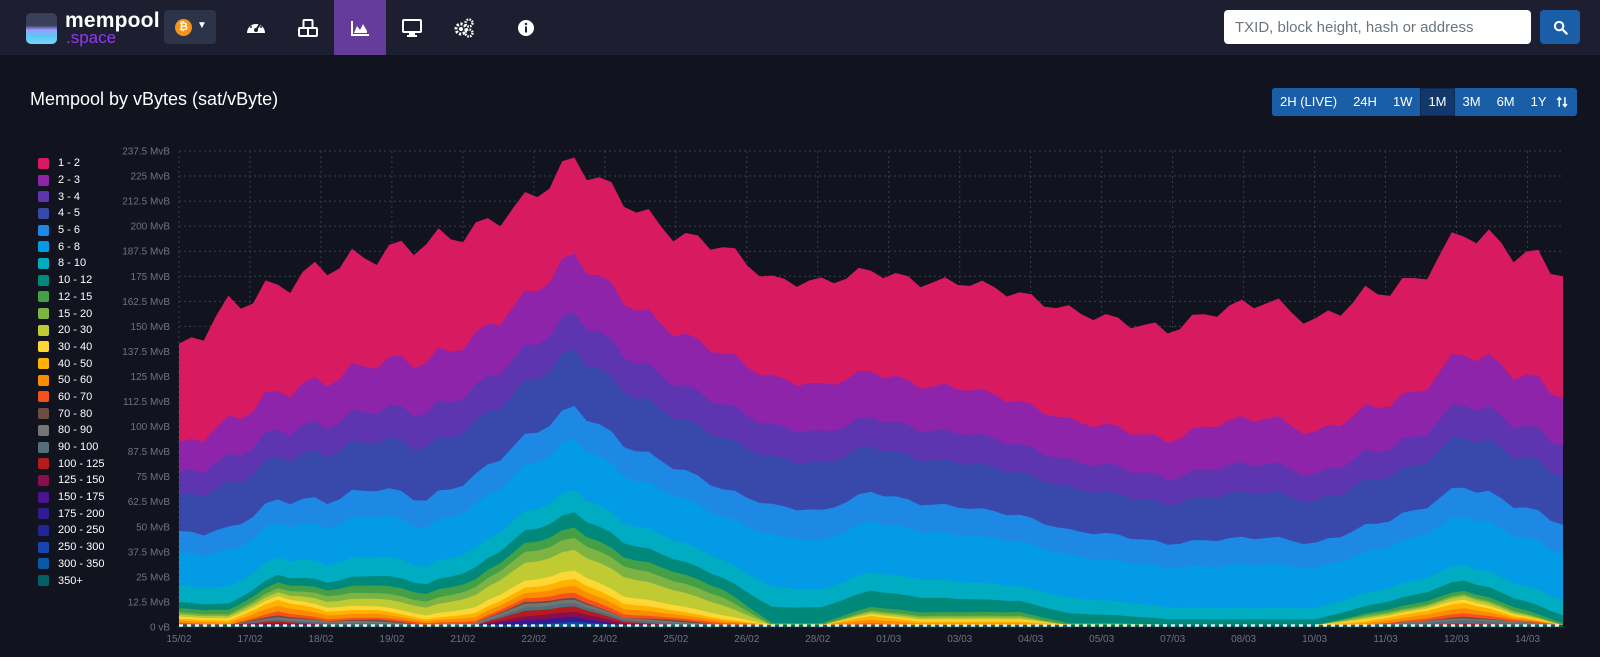 This screenshot has width=1600, height=657. Describe the element at coordinates (746, 639) in the screenshot. I see `x-tick-label: 26/02` at that location.